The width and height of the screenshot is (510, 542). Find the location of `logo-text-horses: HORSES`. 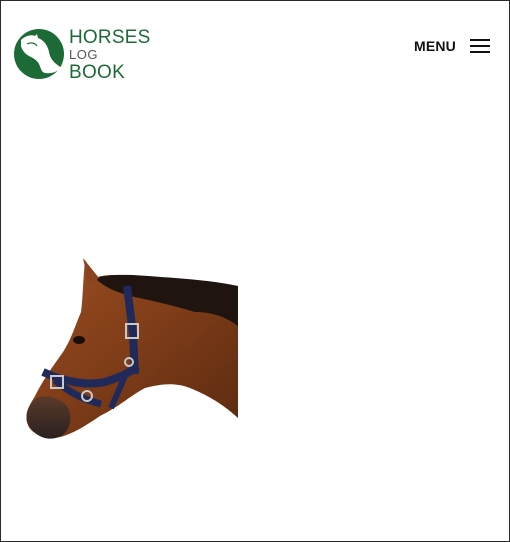

logo-text-horses: HORSES is located at coordinates (110, 37).